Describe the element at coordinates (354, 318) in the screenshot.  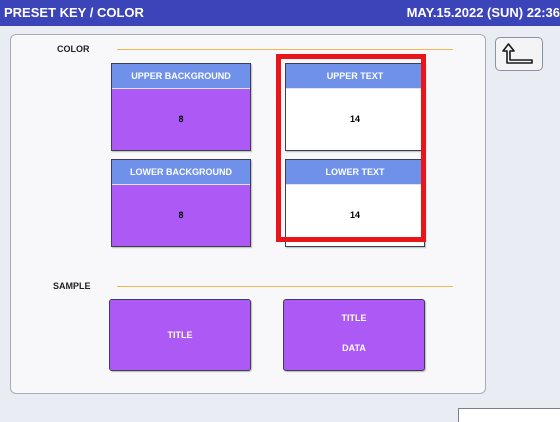
I see `sample-two-title: TITLE` at that location.